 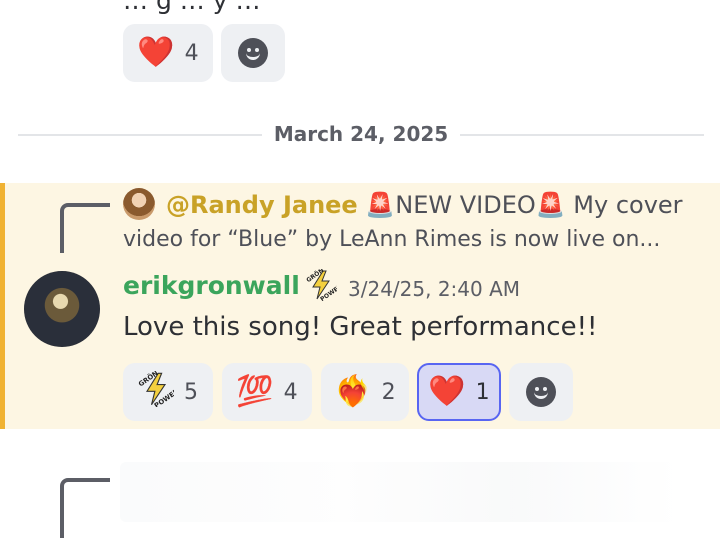 I want to click on mention-highlight-bar, so click(x=2, y=306).